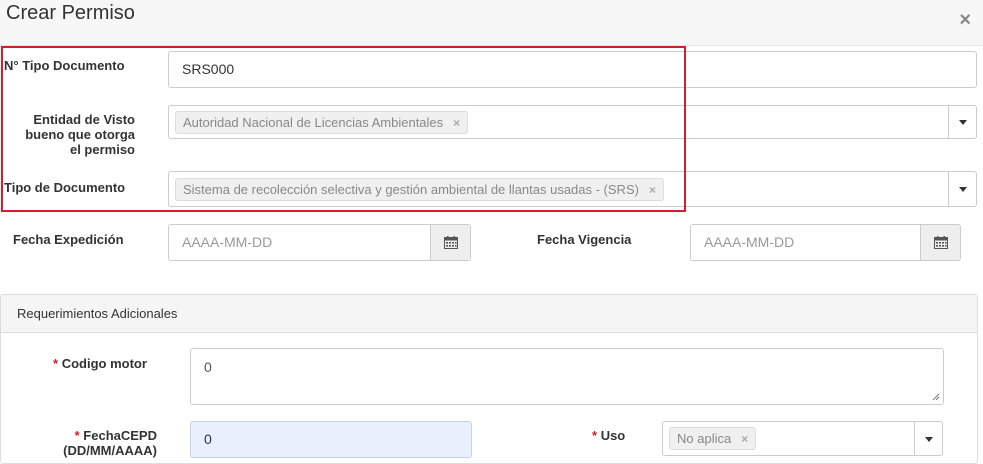 Image resolution: width=983 pixels, height=464 pixels. I want to click on tipo-documento-dropdown-toggle, so click(962, 189).